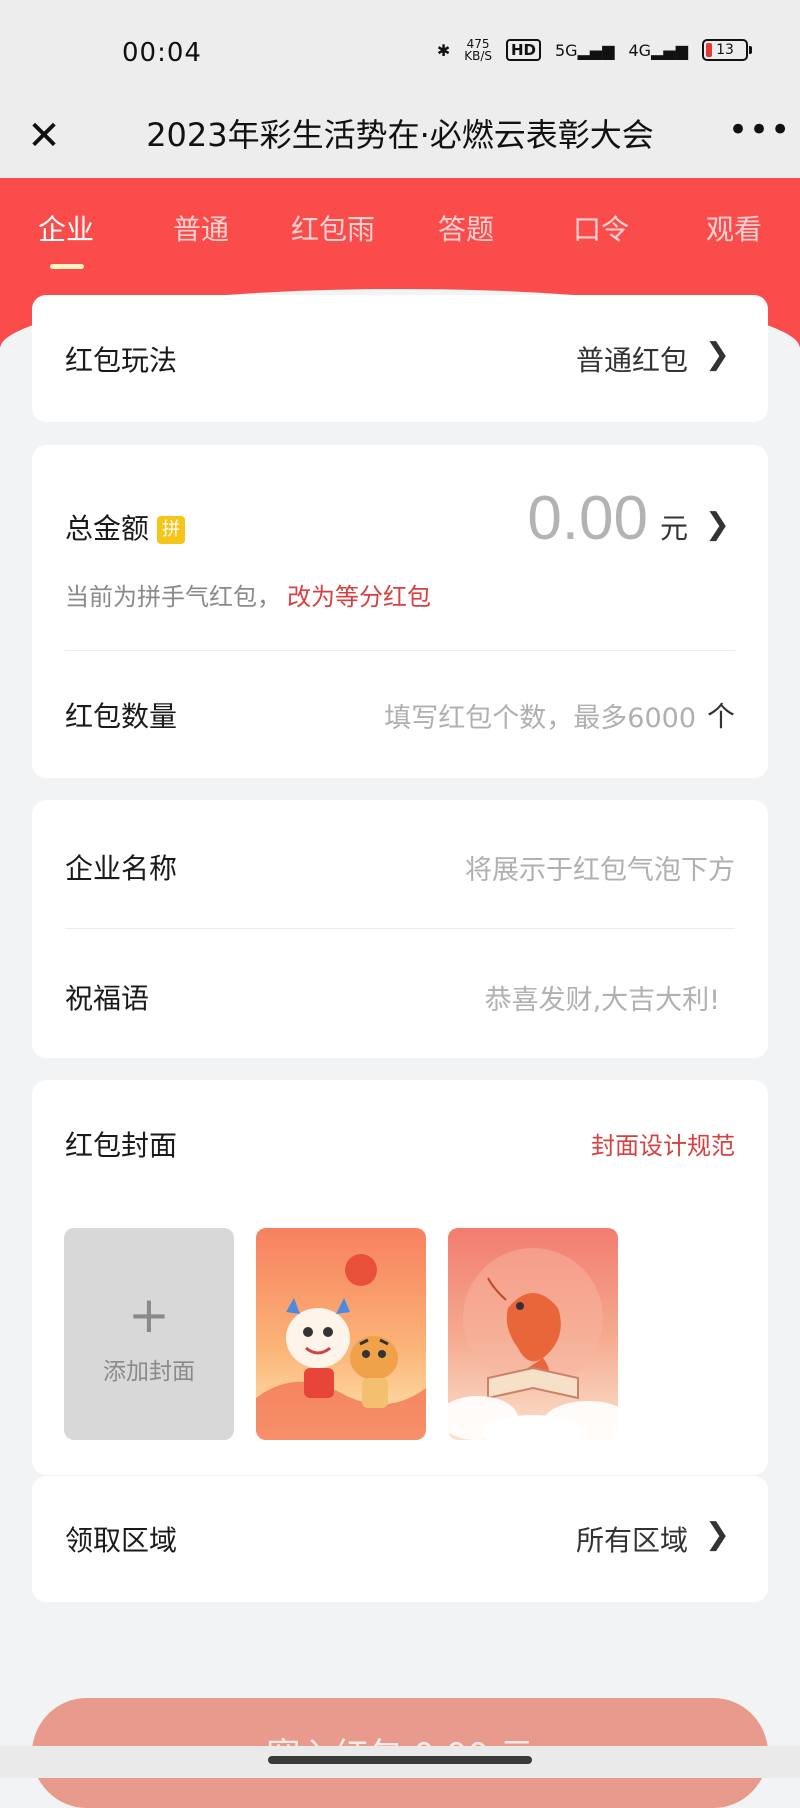 The width and height of the screenshot is (800, 1808). Describe the element at coordinates (121, 1145) in the screenshot. I see `cover-label: 红包封面` at that location.